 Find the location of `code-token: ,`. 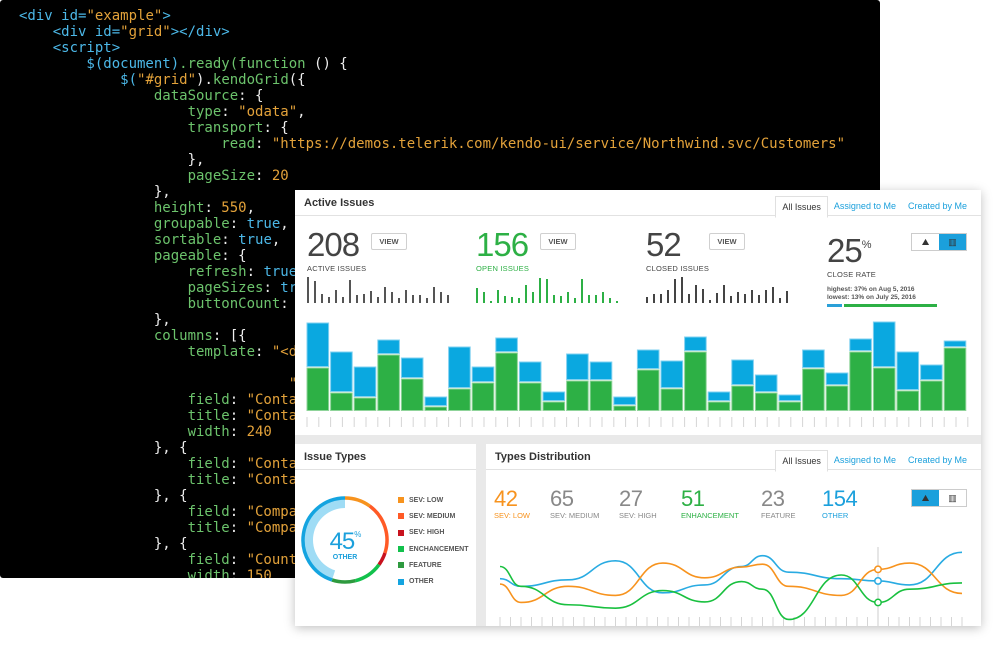

code-token: , is located at coordinates (301, 112).